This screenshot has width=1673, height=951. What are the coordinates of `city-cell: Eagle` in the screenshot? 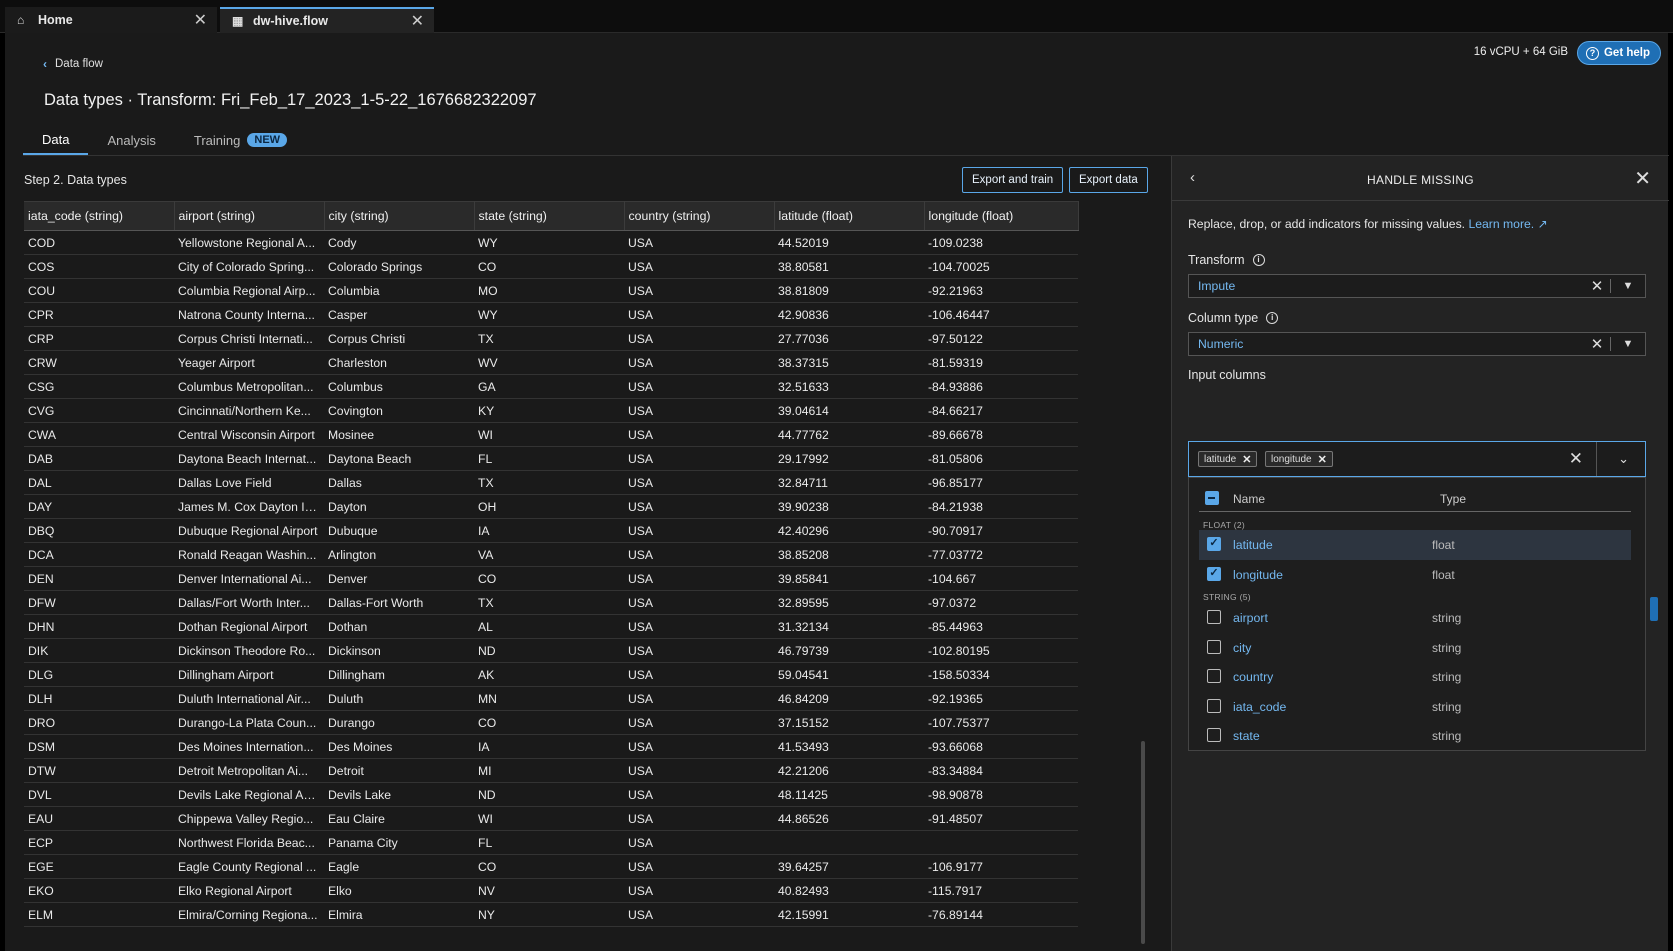 It's located at (399, 866).